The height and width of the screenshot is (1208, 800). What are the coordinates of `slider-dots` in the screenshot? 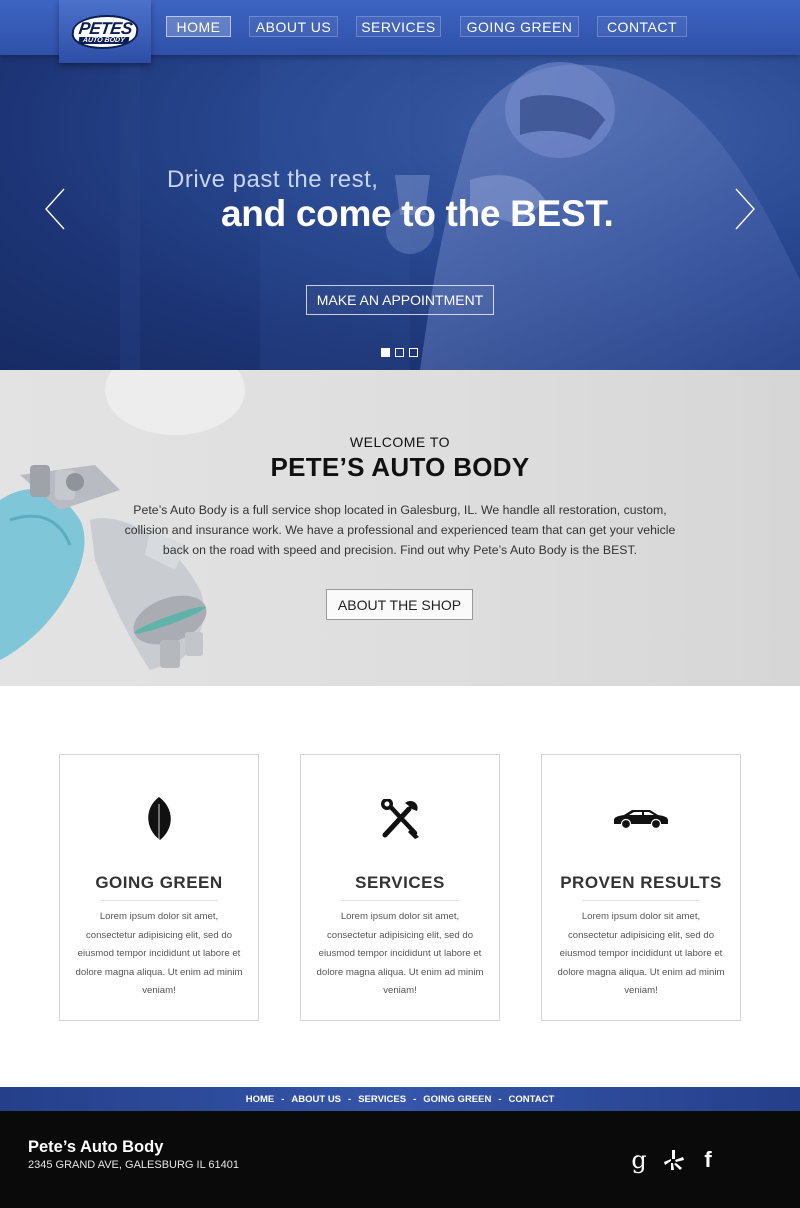 It's located at (399, 352).